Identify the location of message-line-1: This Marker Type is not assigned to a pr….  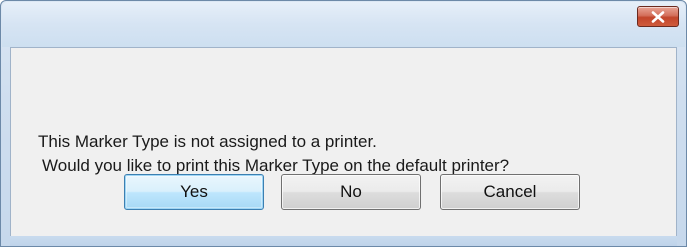
(207, 141).